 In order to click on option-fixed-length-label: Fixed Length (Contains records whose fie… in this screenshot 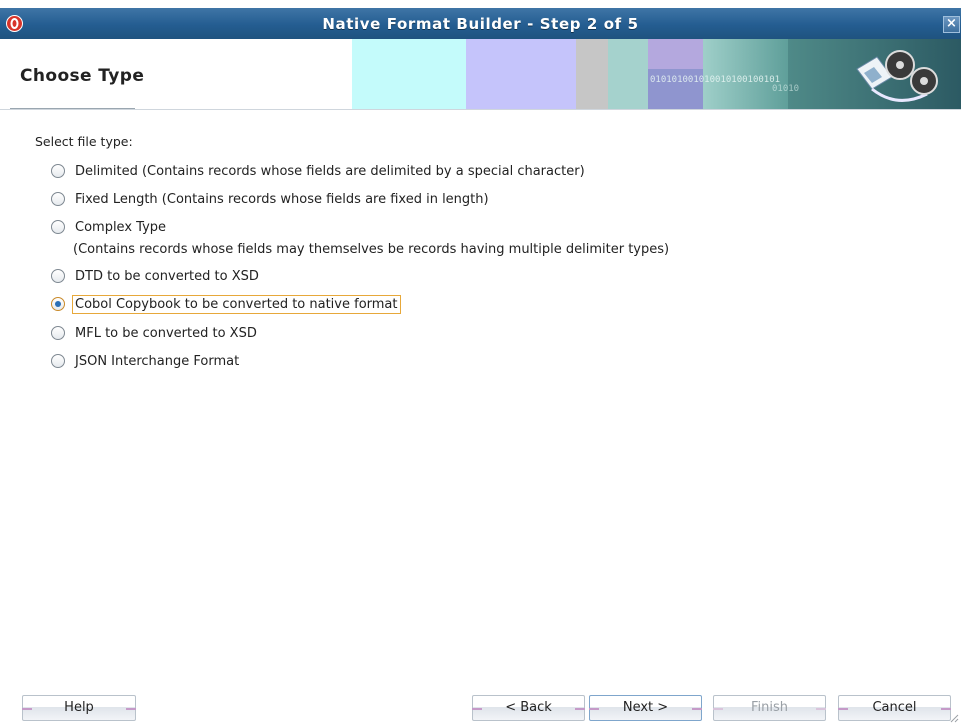, I will do `click(282, 199)`.